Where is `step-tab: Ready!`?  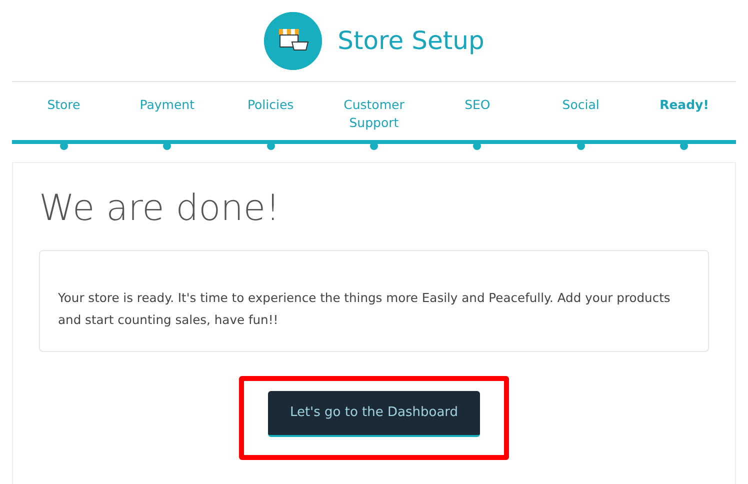
step-tab: Ready! is located at coordinates (684, 105).